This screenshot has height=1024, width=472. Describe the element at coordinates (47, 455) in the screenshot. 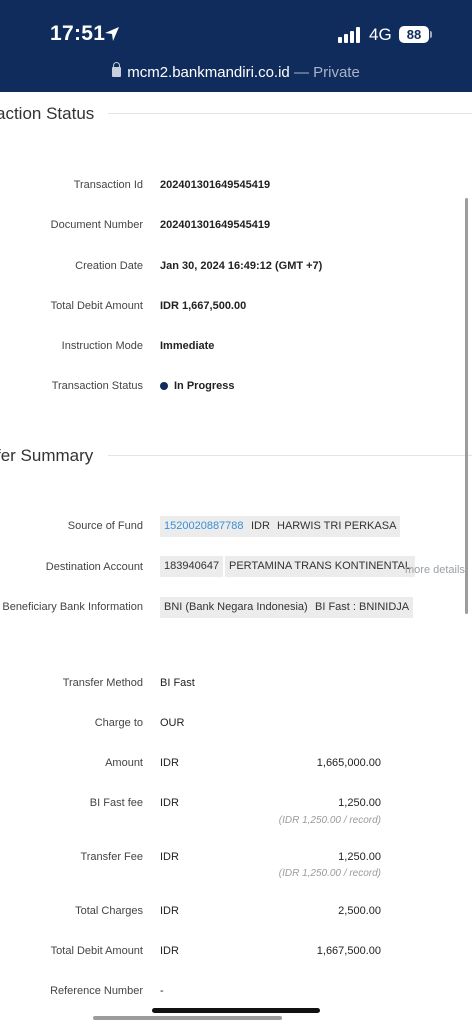

I see `section-title-transfer-summary: fer Summary` at that location.